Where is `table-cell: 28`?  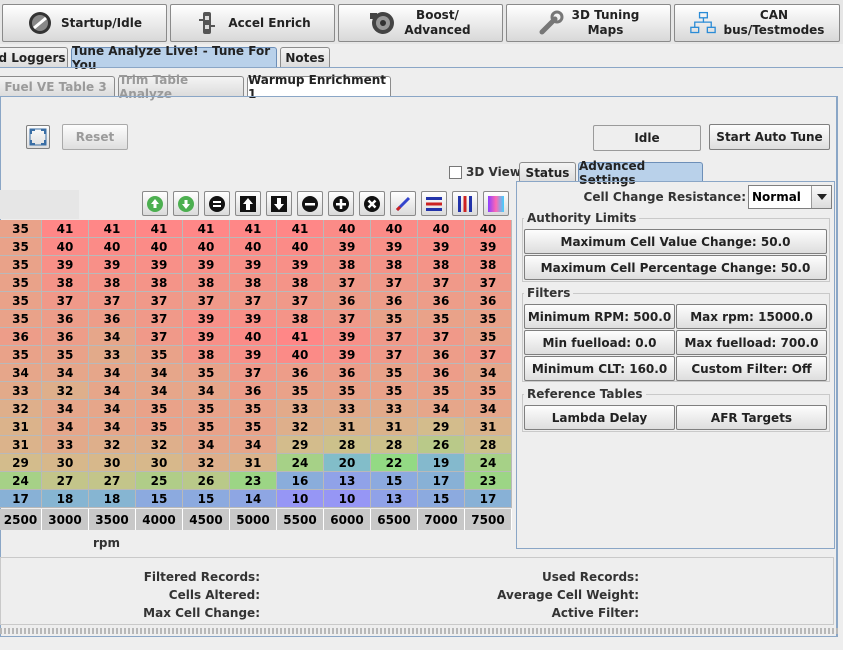
table-cell: 28 is located at coordinates (394, 445).